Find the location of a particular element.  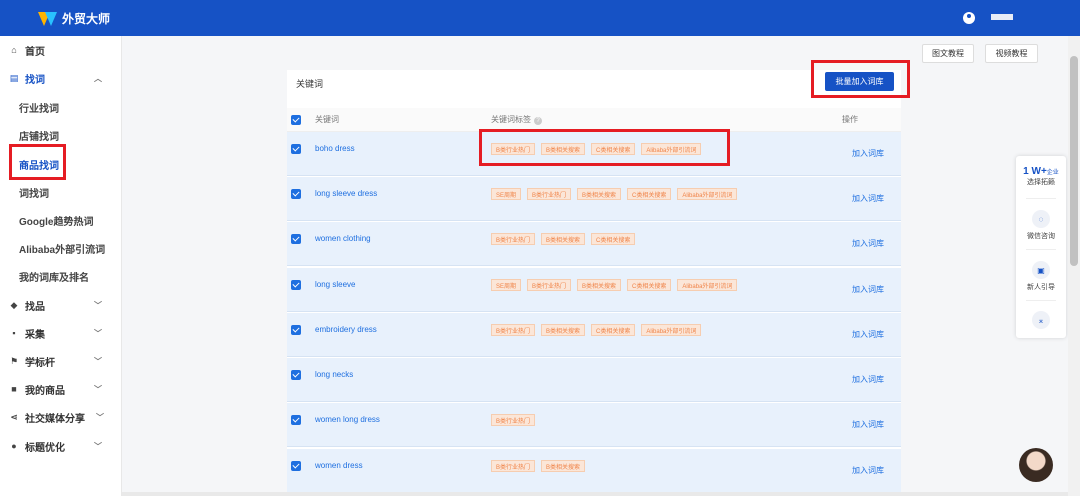

tutorial-text-button: 图文教程 is located at coordinates (948, 53).